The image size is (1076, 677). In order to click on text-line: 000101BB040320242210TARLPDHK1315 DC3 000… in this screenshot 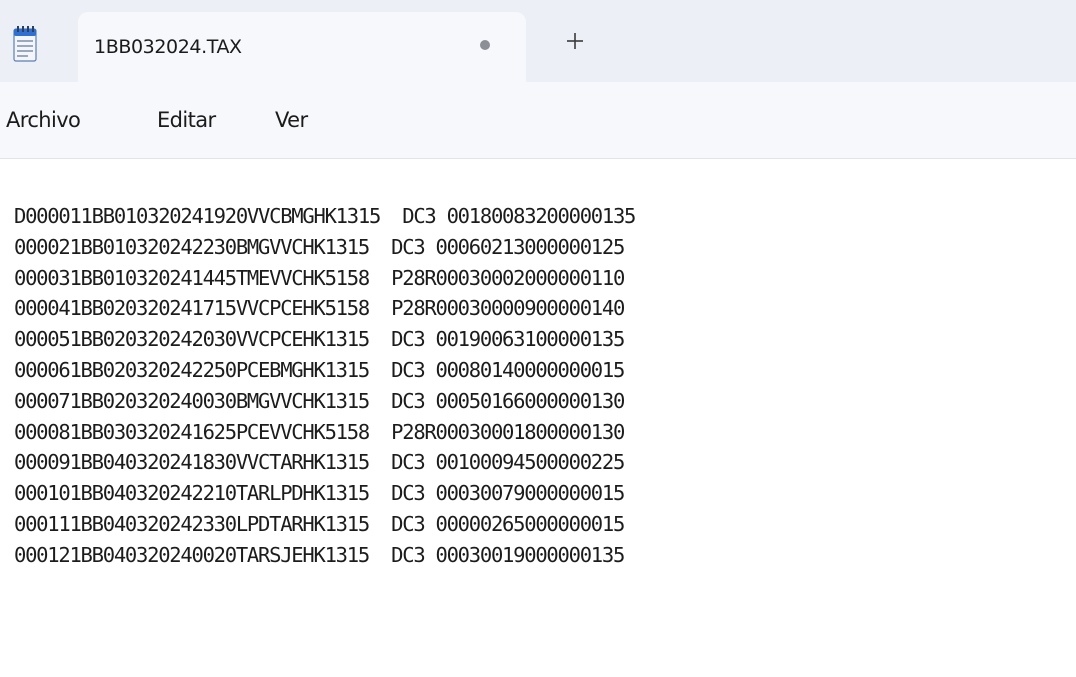, I will do `click(319, 493)`.